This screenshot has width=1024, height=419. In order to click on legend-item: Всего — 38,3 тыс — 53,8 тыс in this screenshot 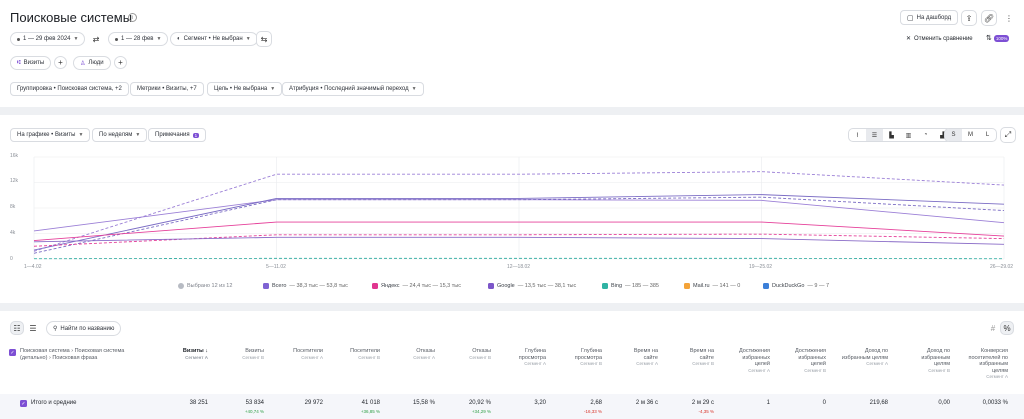, I will do `click(305, 286)`.